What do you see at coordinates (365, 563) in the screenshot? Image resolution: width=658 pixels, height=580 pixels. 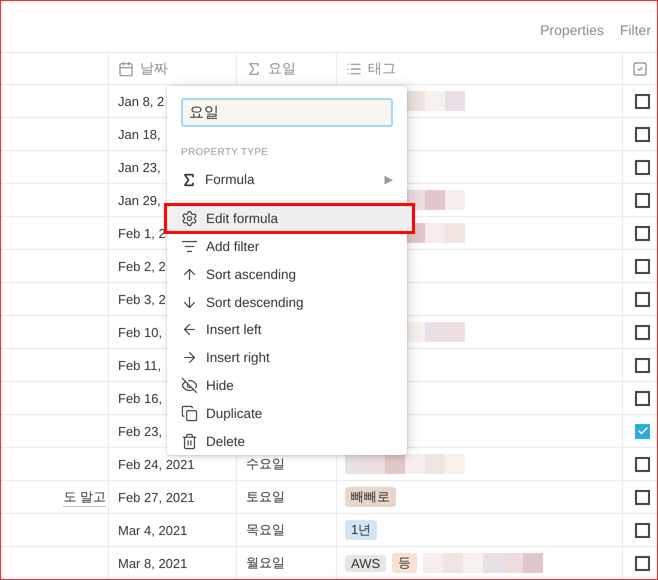 I see `tag: AWS` at bounding box center [365, 563].